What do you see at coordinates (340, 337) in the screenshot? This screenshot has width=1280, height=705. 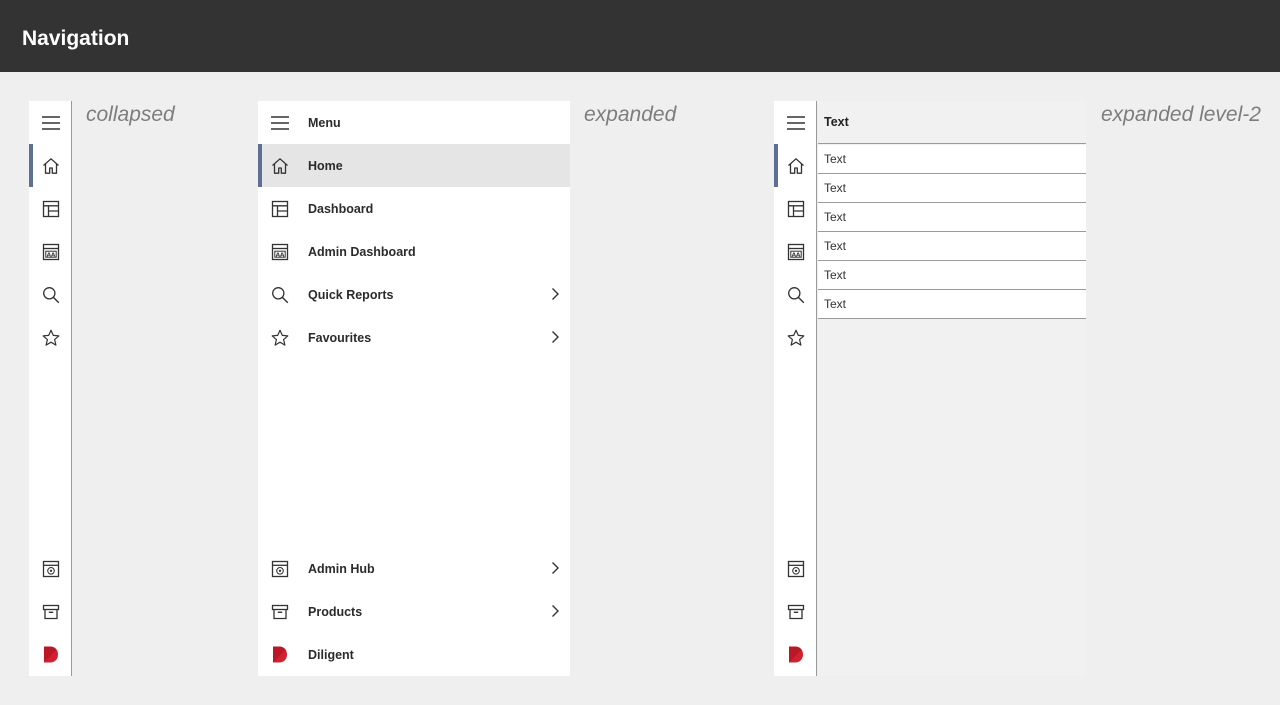 I see `nav-item-label: Favourites` at bounding box center [340, 337].